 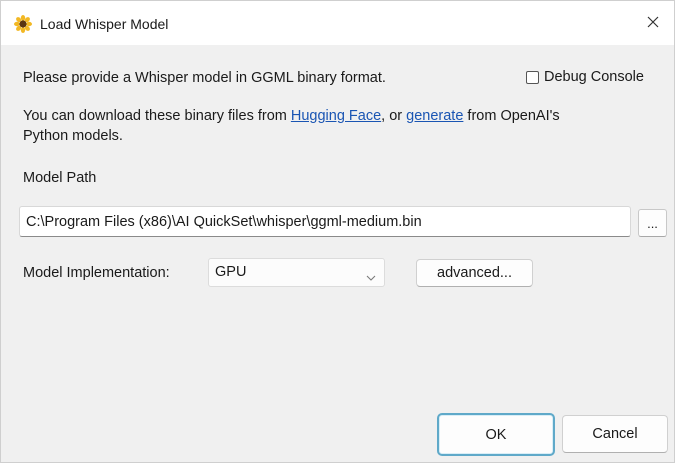 What do you see at coordinates (496, 434) in the screenshot?
I see `ok-button: OK` at bounding box center [496, 434].